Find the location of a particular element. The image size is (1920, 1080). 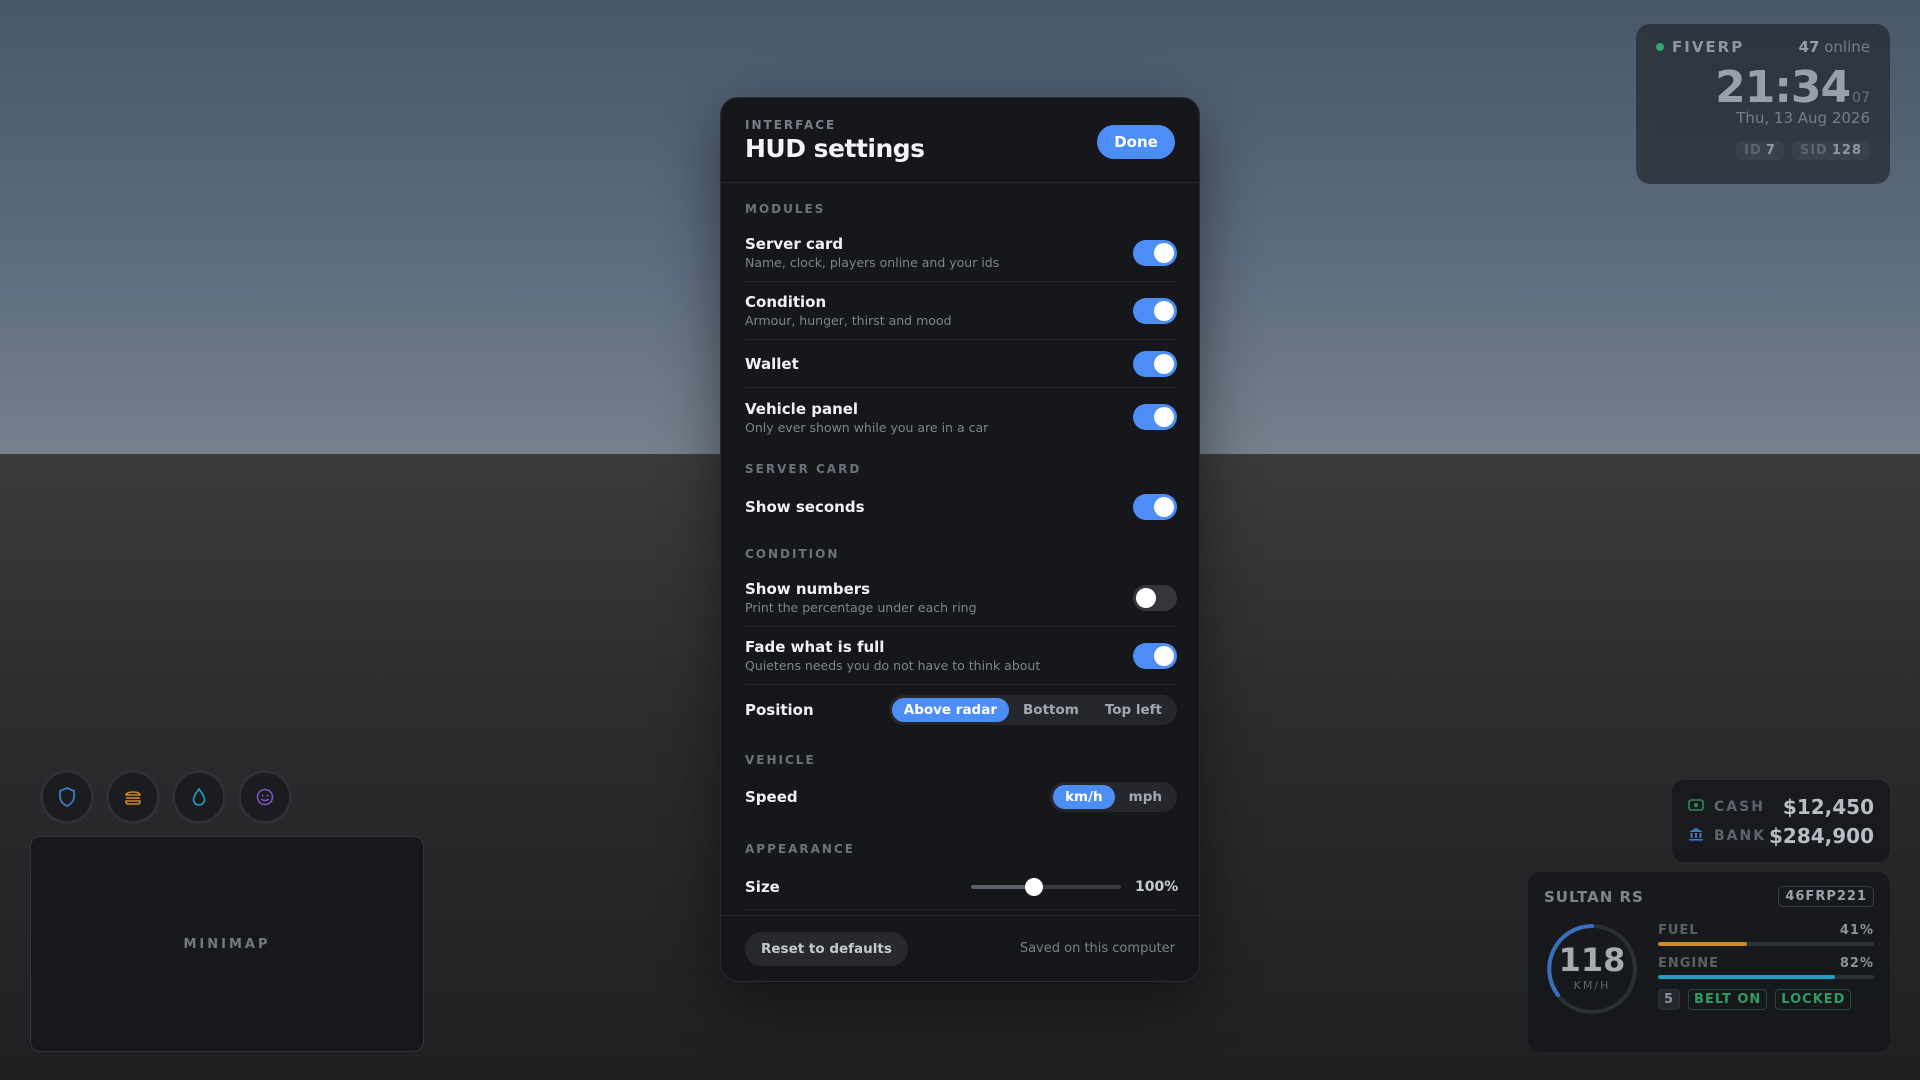

position-segmented-control: Above radar Bottom Top left is located at coordinates (1032, 710).